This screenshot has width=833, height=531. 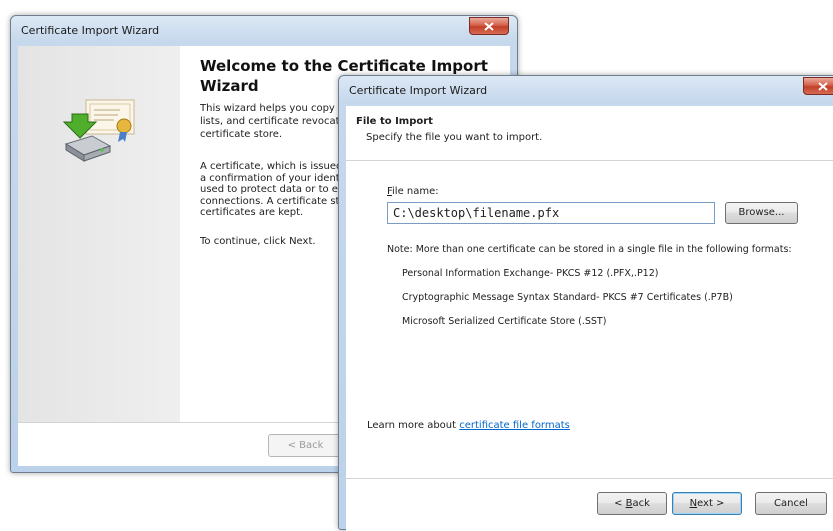 I want to click on certificate-import-icon, so click(x=98, y=130).